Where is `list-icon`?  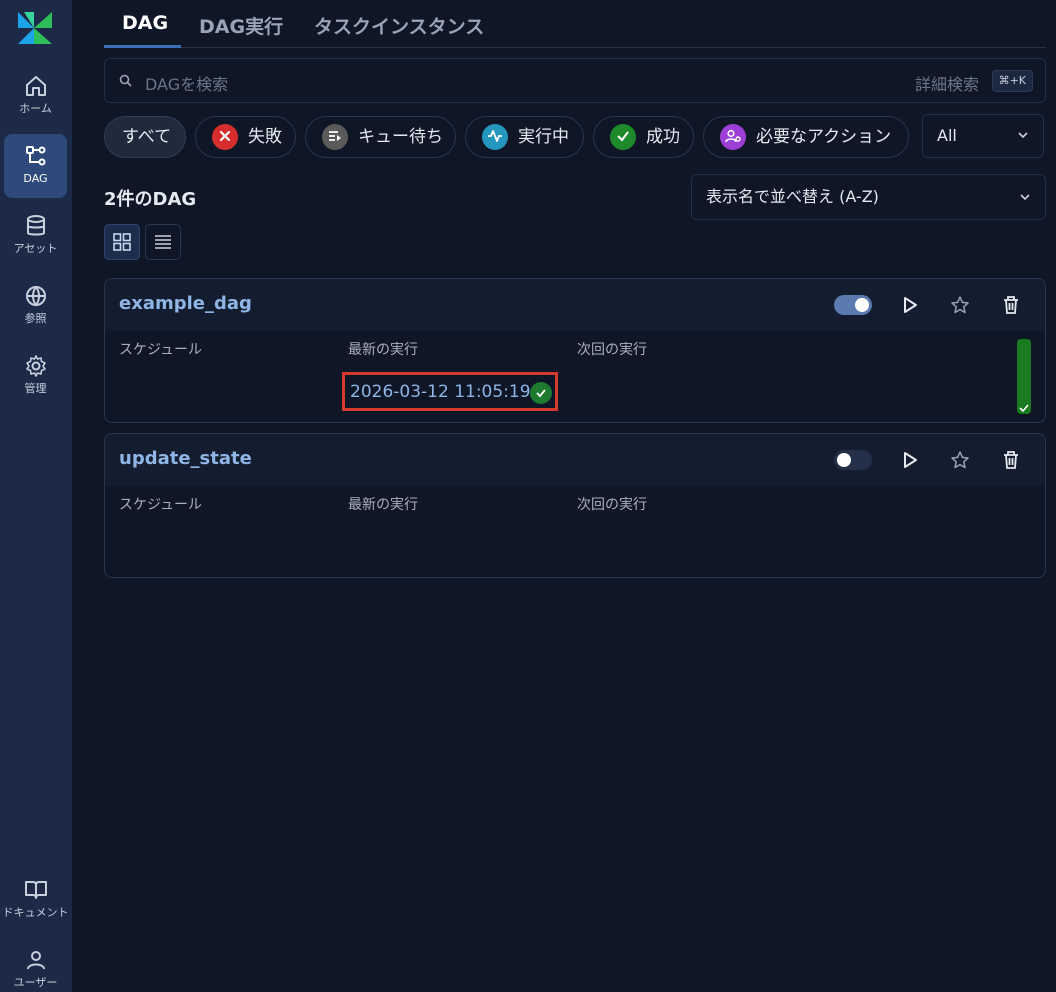
list-icon is located at coordinates (163, 242).